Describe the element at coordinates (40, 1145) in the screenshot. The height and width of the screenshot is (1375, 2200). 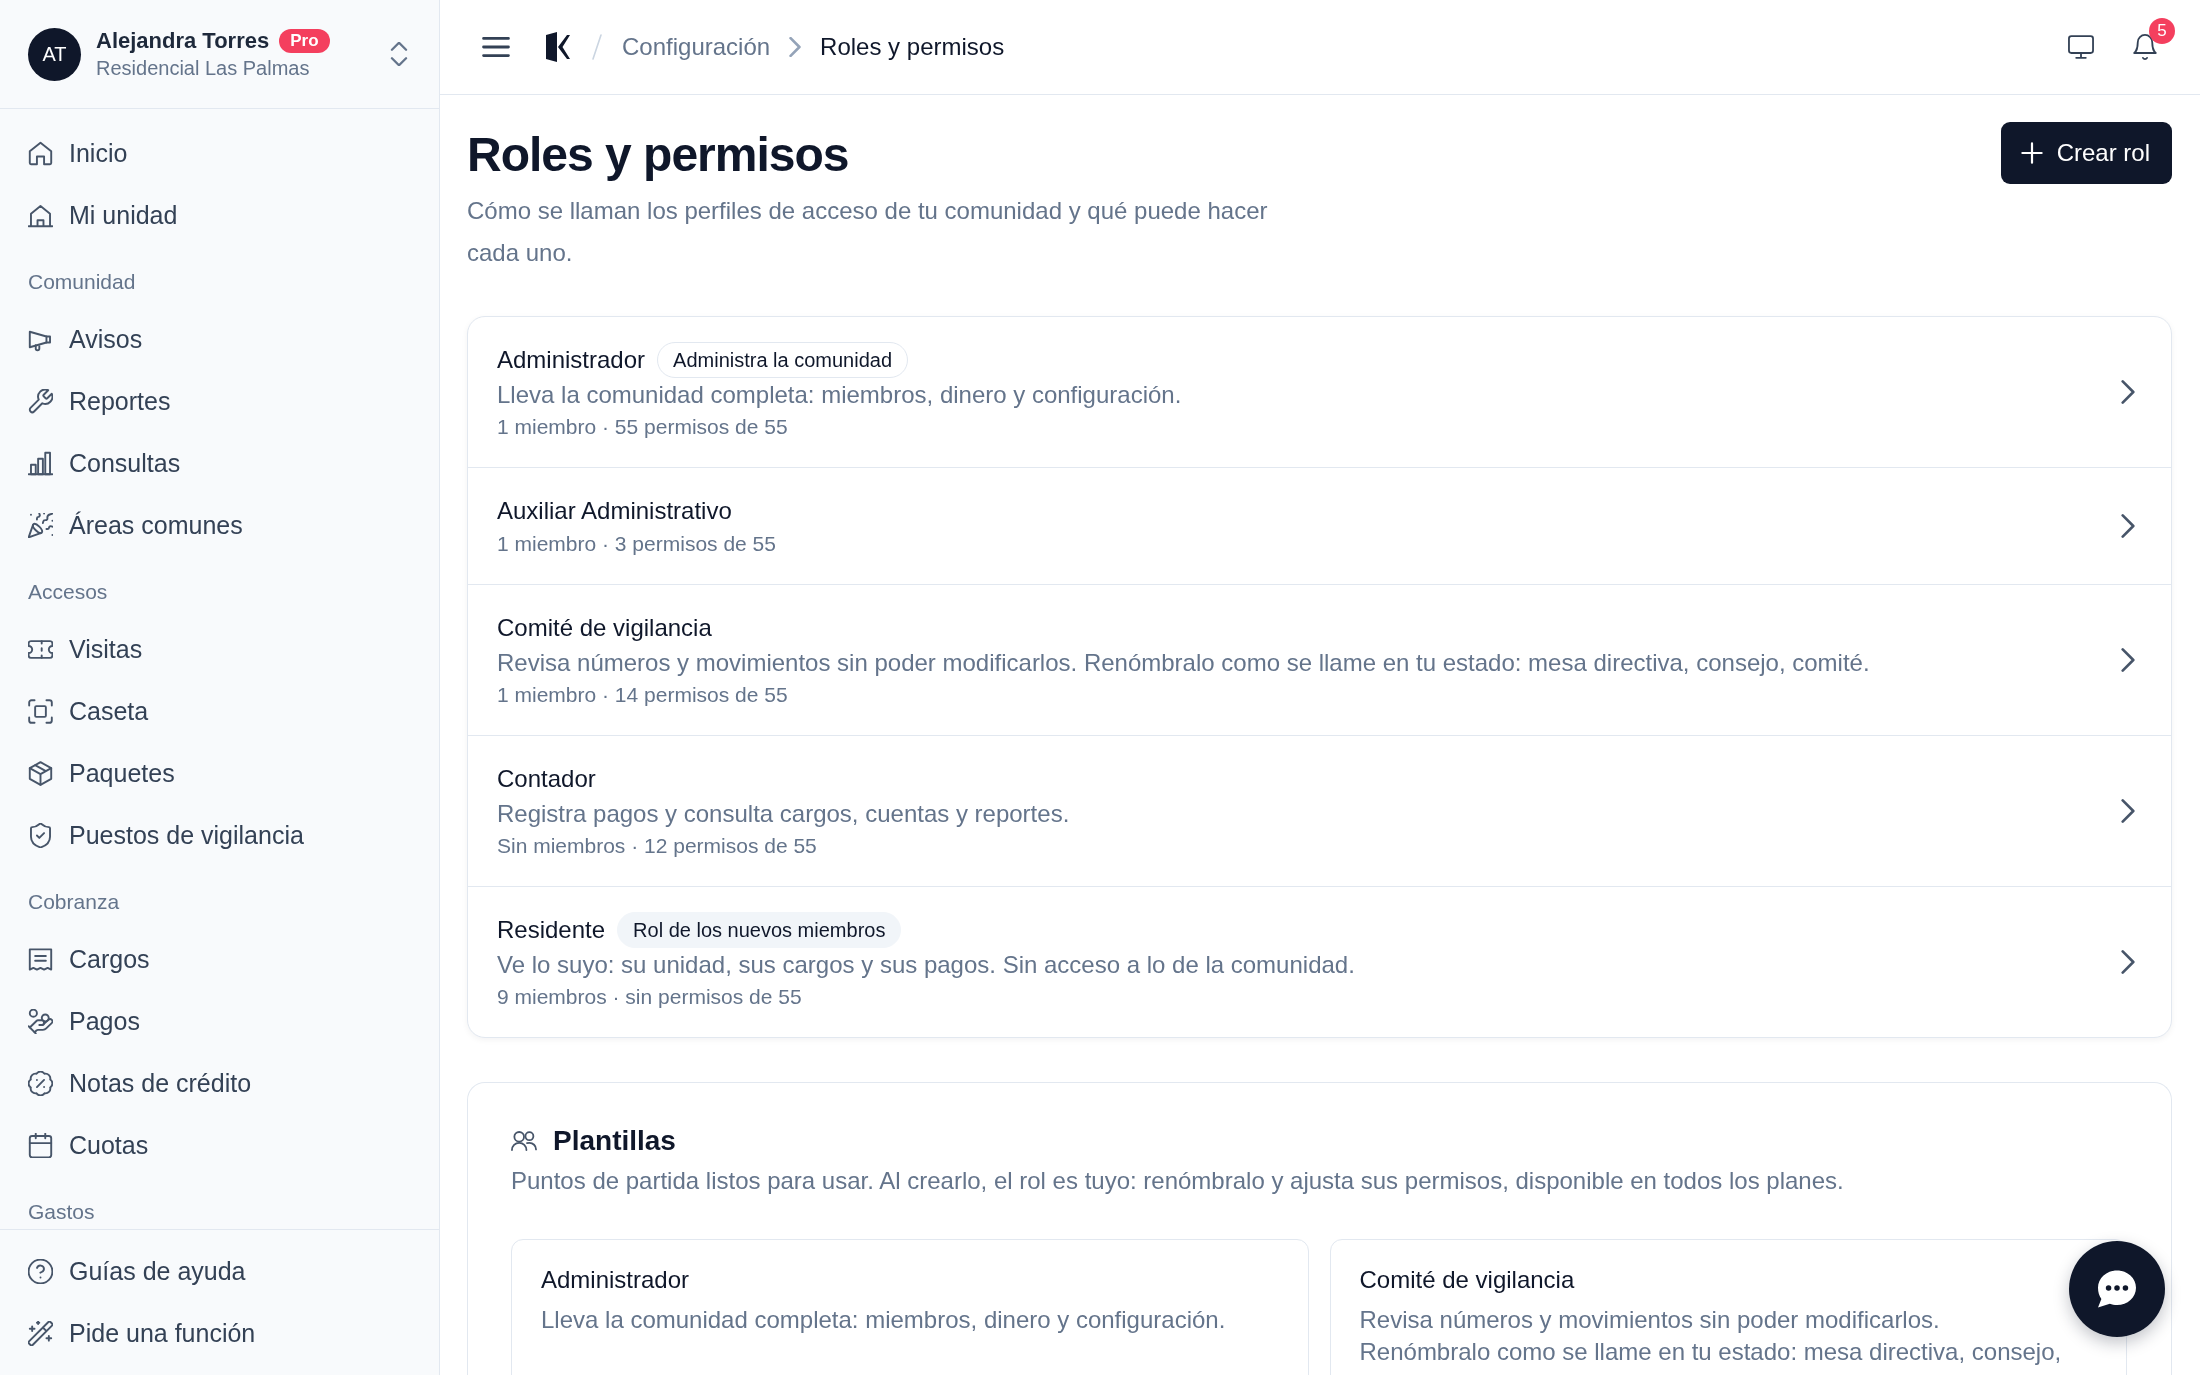
I see `calendar-icon` at that location.